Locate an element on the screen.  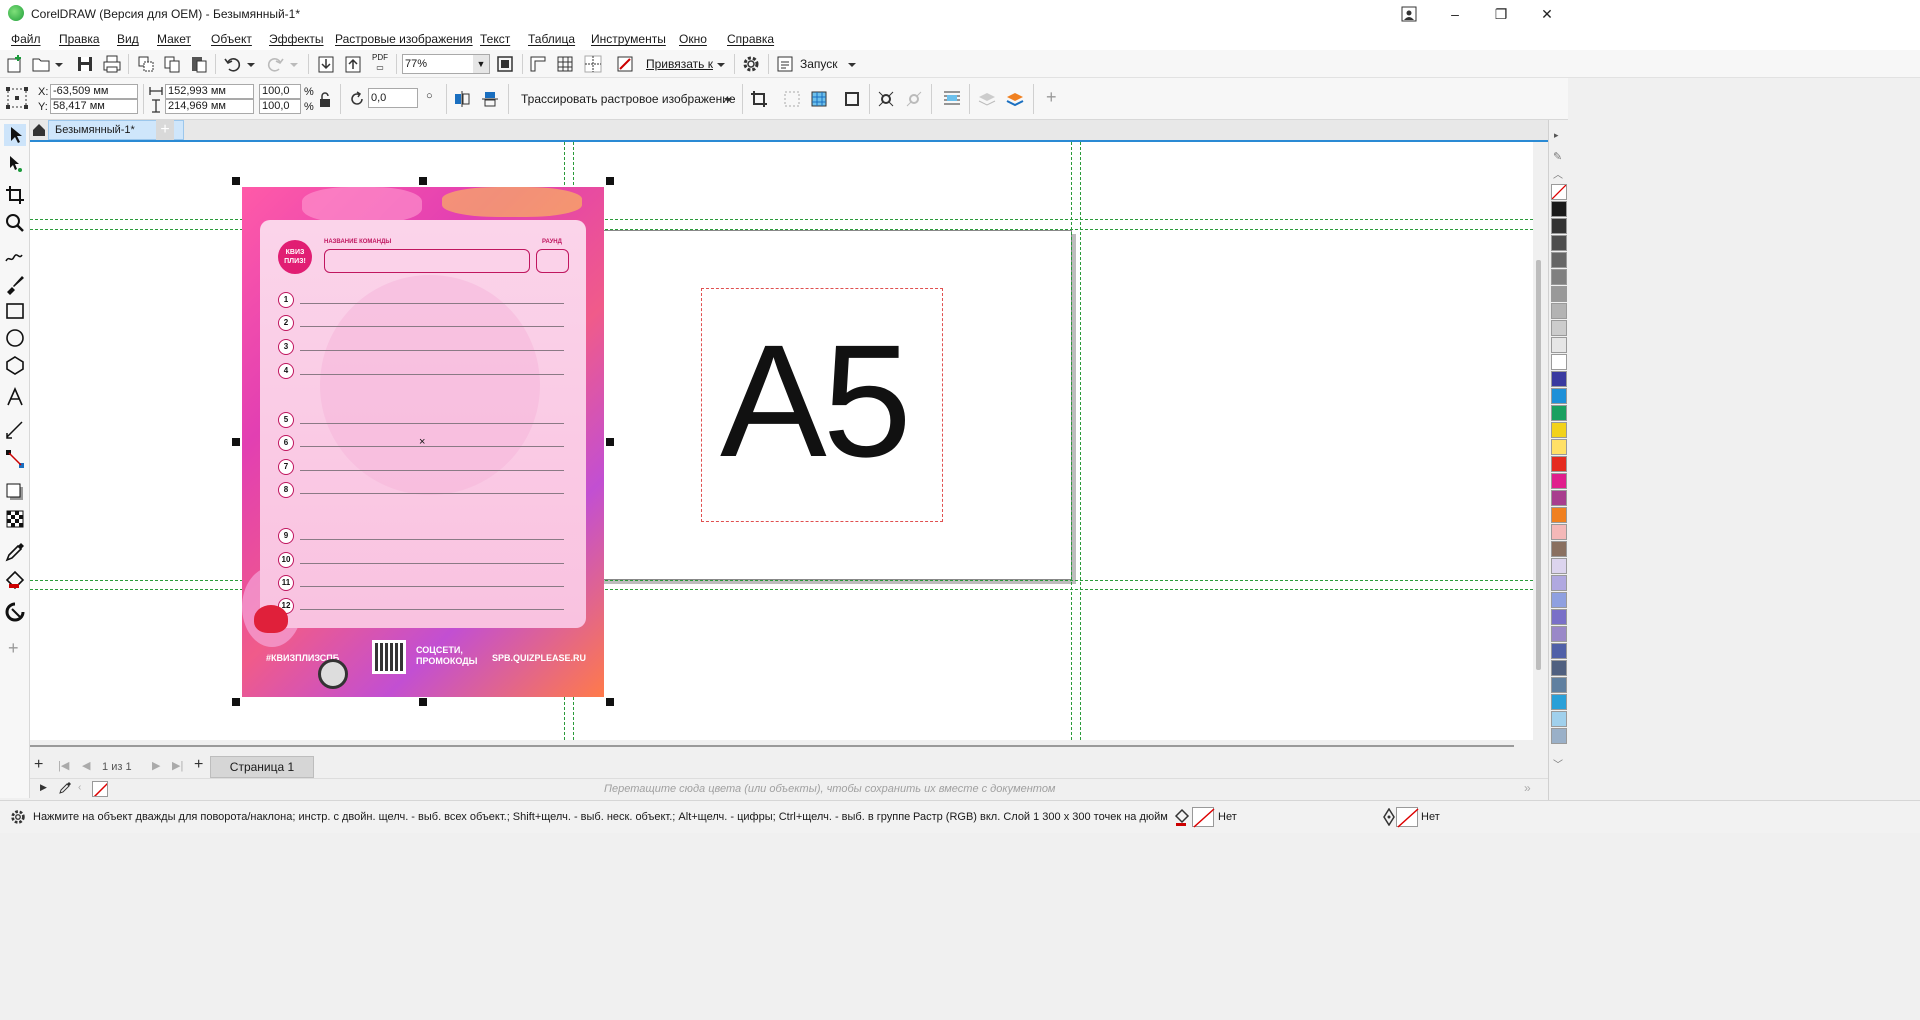
home-icon is located at coordinates (39, 130).